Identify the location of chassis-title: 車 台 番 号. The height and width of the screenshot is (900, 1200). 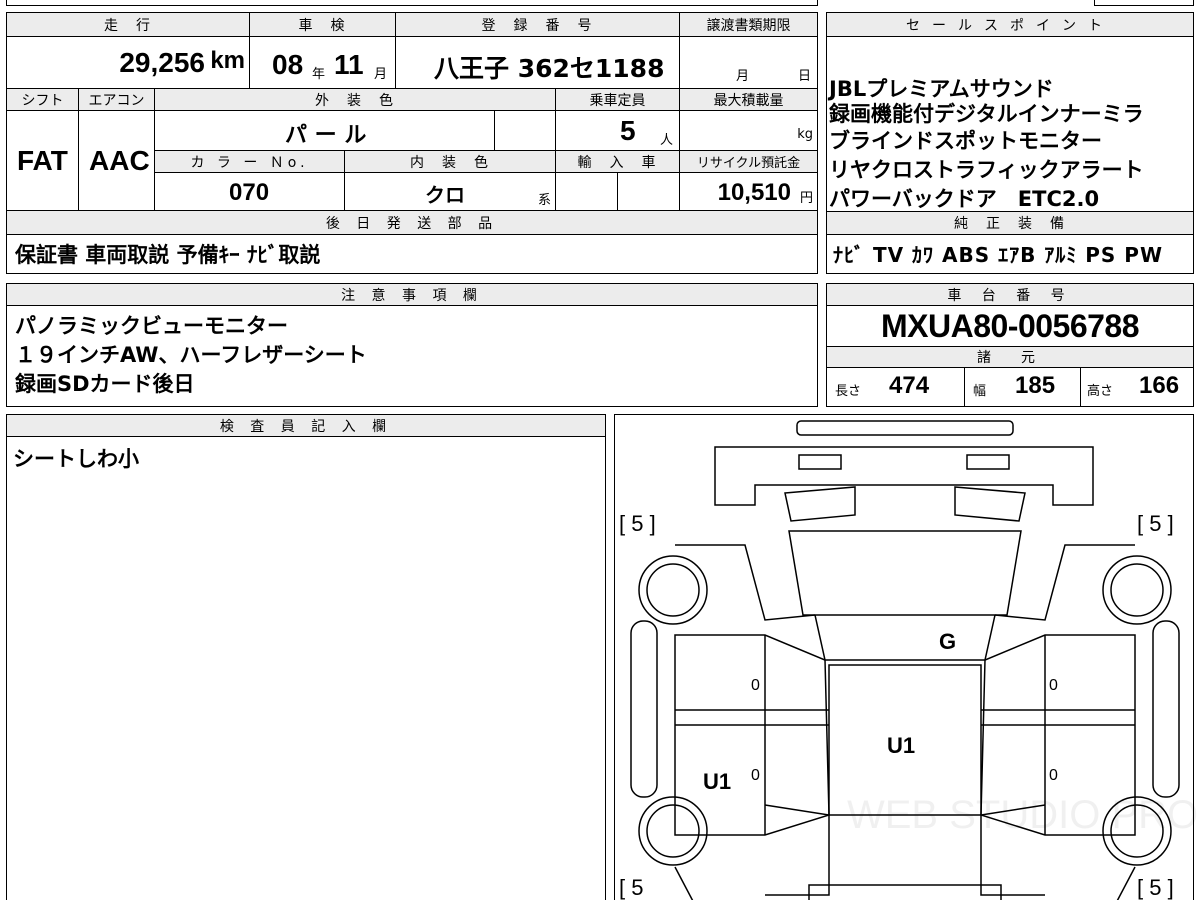
(1010, 295).